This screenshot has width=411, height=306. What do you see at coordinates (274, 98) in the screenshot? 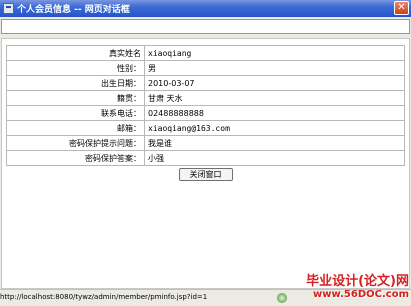
I see `field-value: 甘肃 天水` at bounding box center [274, 98].